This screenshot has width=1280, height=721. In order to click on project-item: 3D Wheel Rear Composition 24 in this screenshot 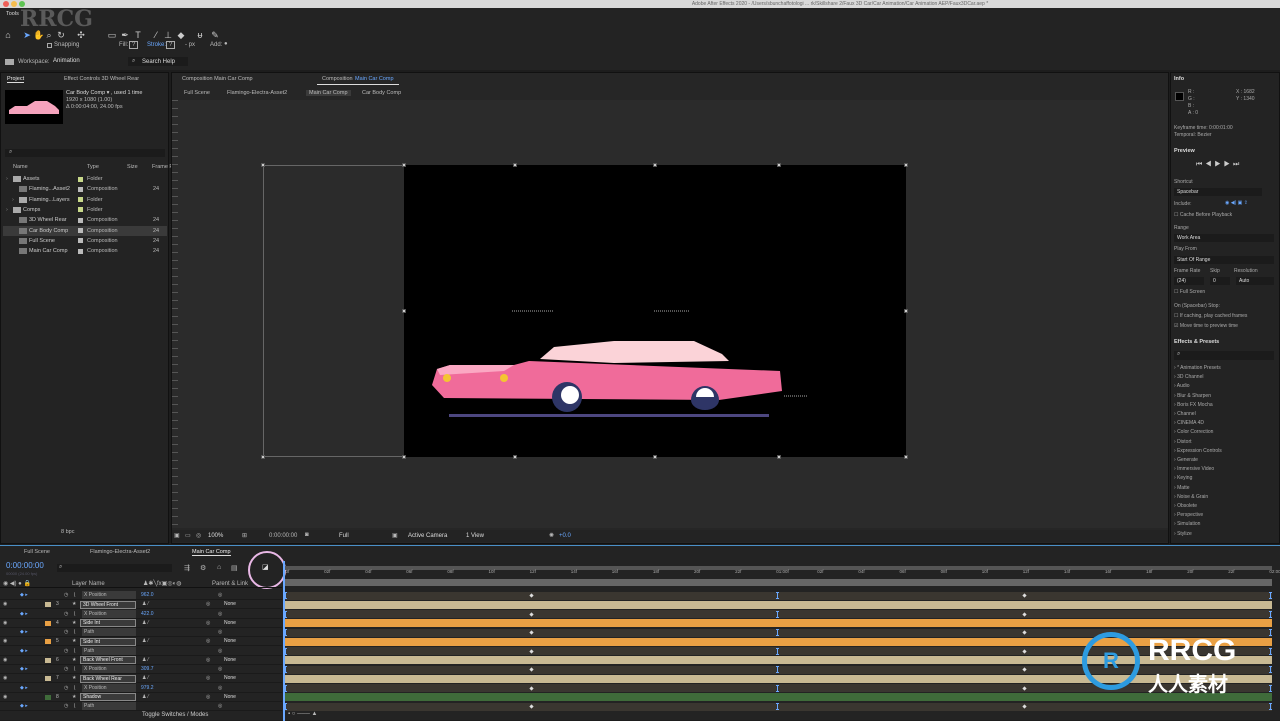, I will do `click(85, 220)`.